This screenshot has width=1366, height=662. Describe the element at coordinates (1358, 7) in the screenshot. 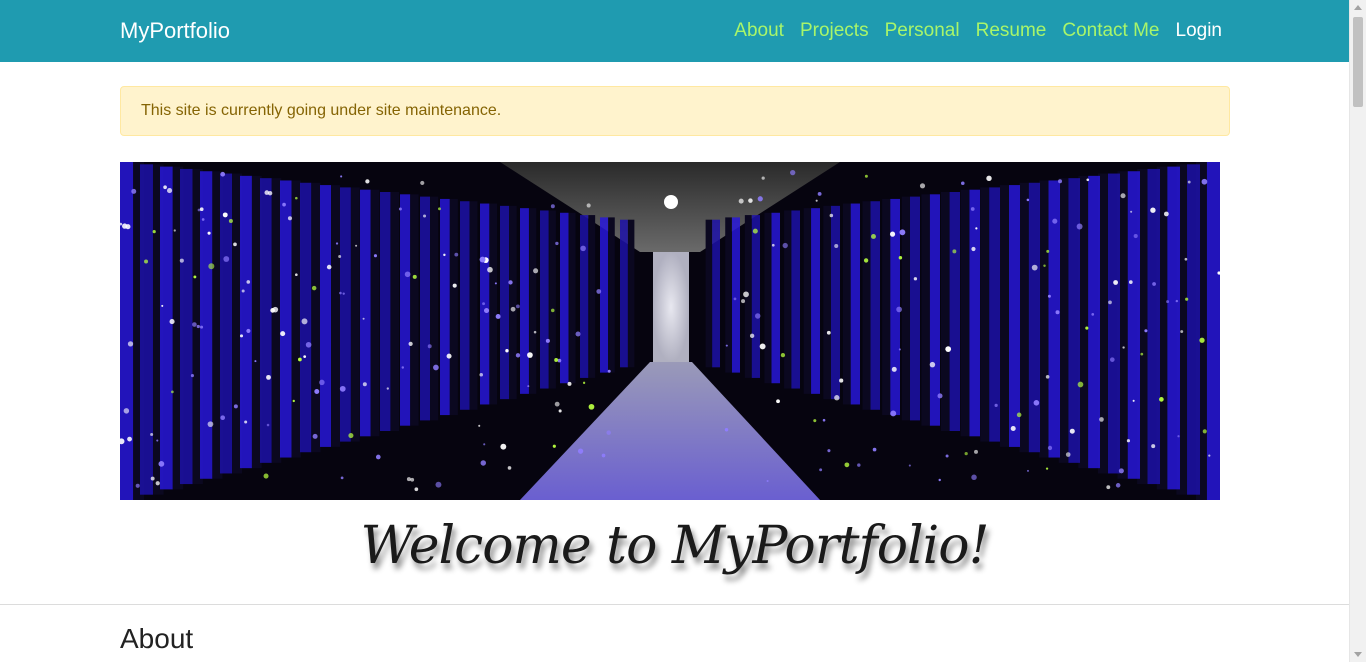

I see `scroll-up-arrow-icon` at that location.